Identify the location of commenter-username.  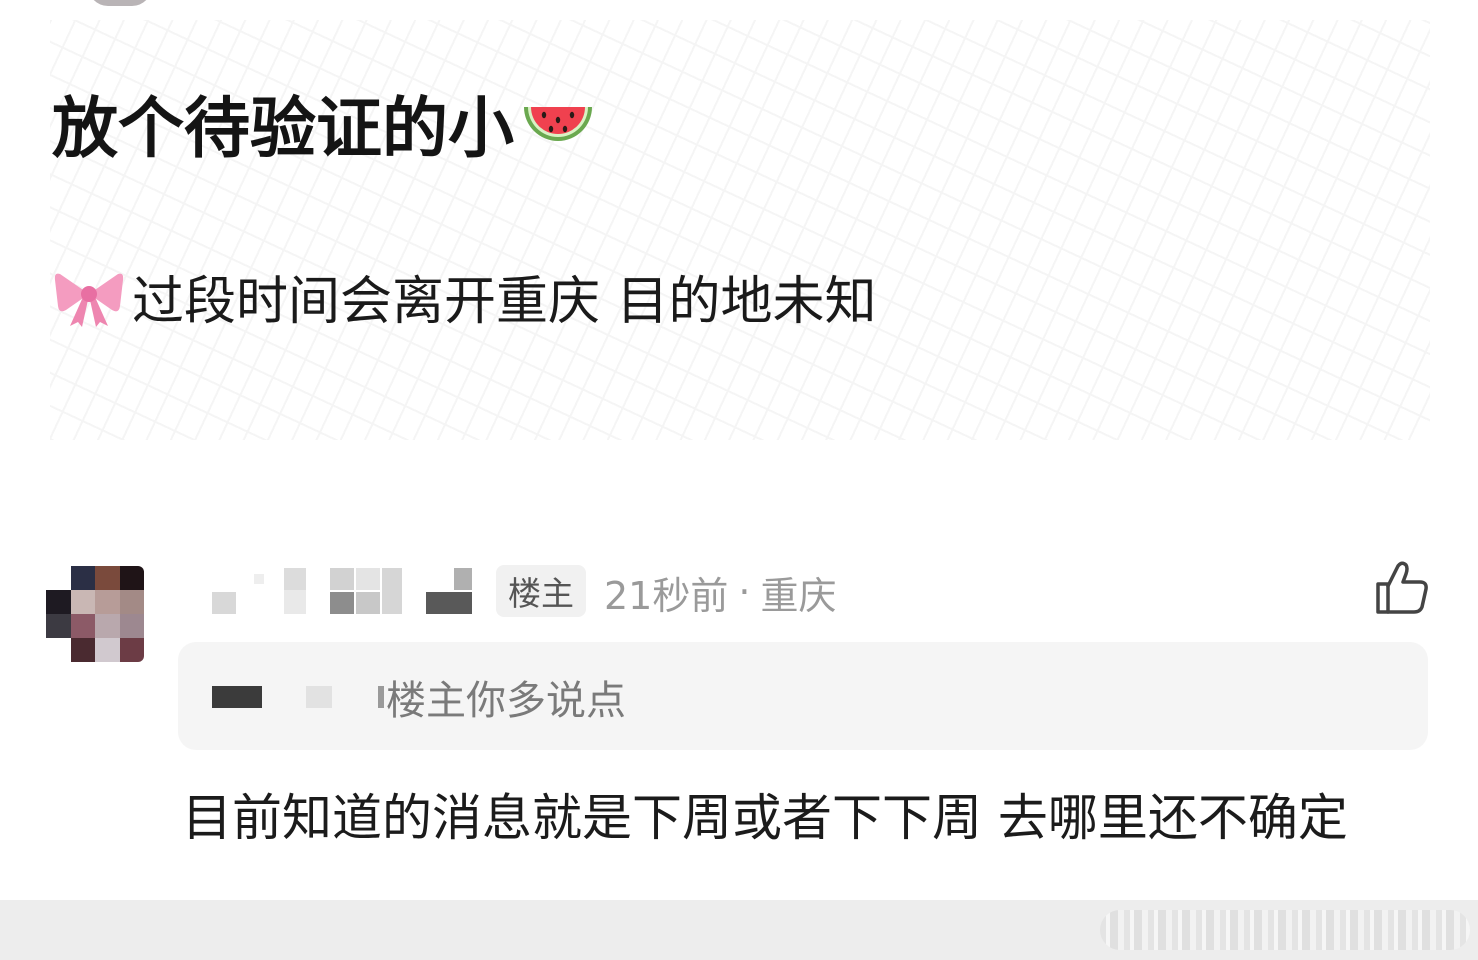
(336, 591).